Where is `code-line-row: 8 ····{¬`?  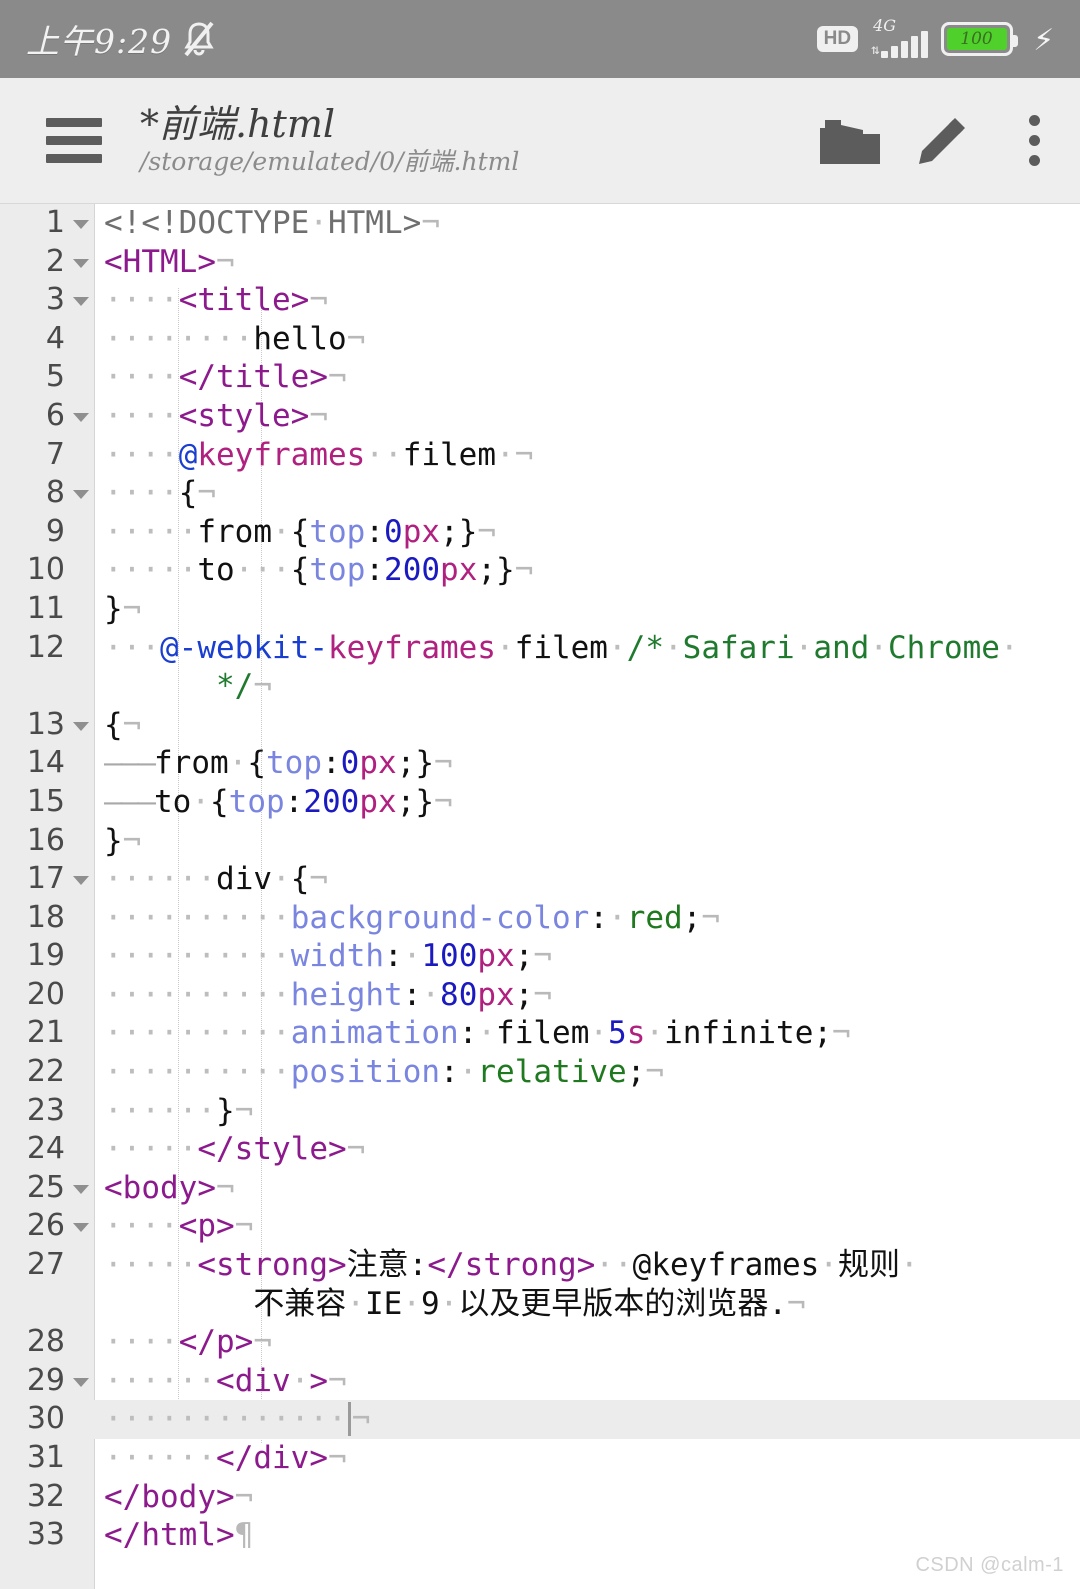
code-line-row: 8 ····{¬ is located at coordinates (540, 493).